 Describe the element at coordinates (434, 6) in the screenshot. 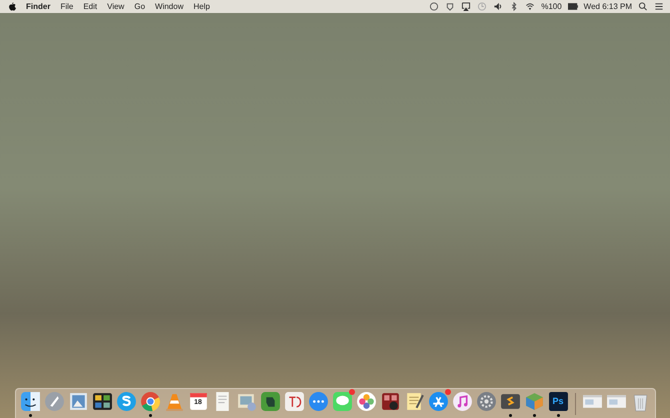

I see `circle-icon` at that location.